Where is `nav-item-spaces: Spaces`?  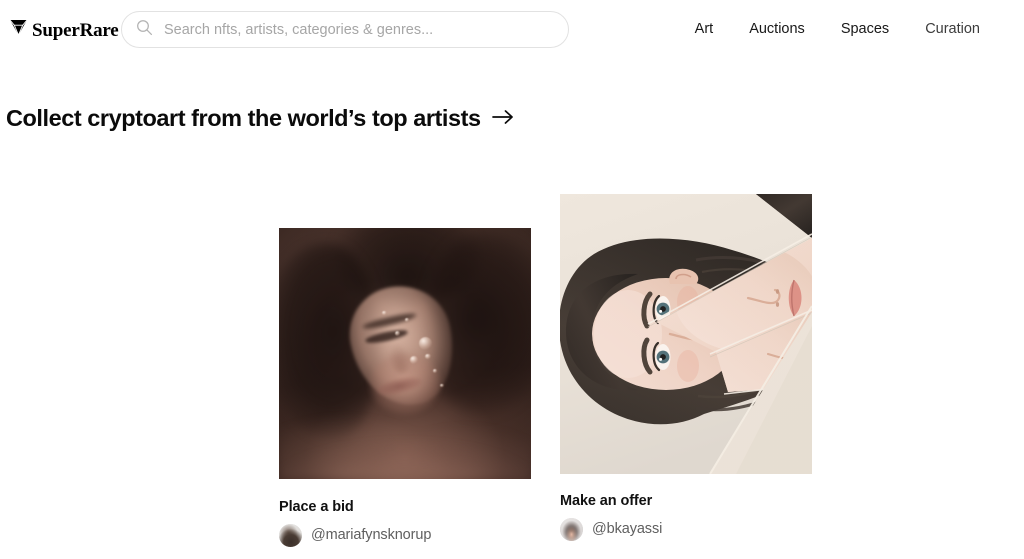
nav-item-spaces: Spaces is located at coordinates (865, 29).